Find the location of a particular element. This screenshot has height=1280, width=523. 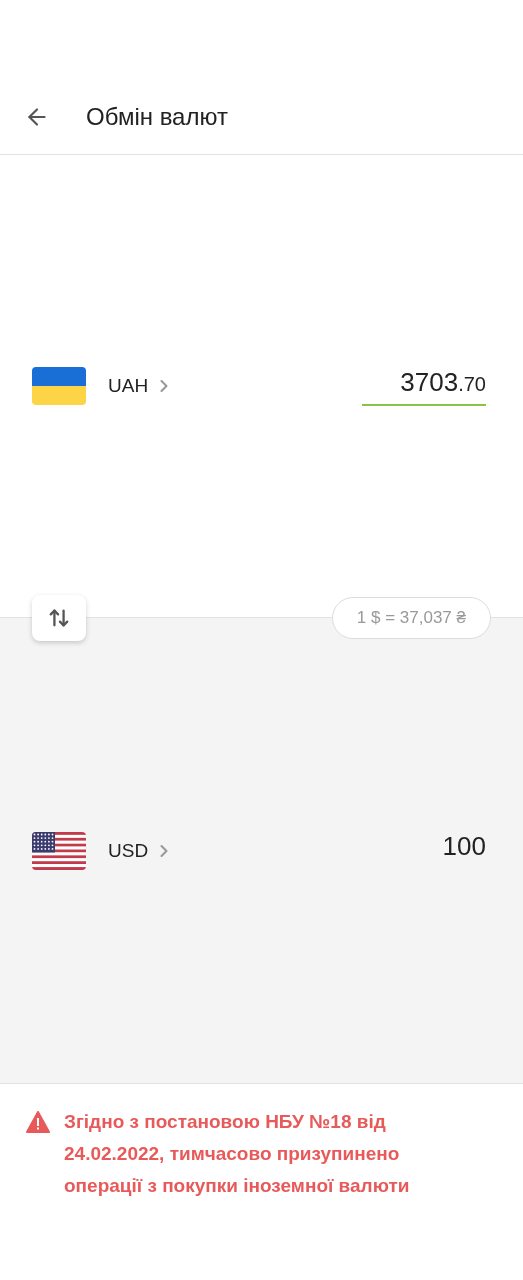

warning-icon is located at coordinates (38, 1122).